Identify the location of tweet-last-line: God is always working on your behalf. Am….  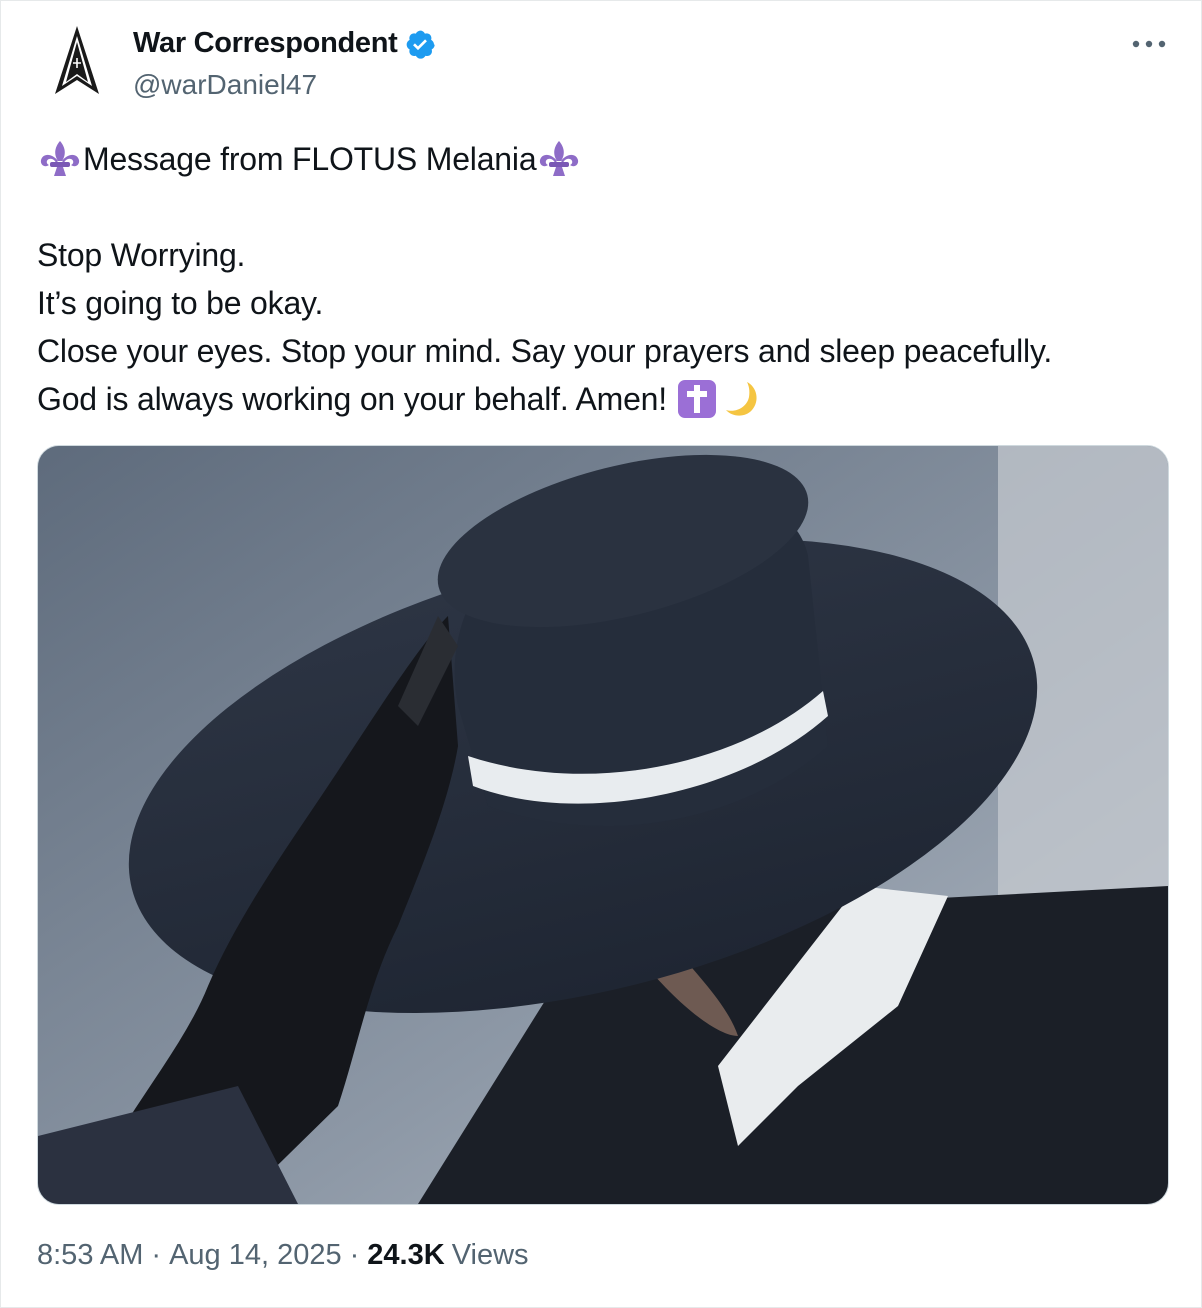
(607, 399).